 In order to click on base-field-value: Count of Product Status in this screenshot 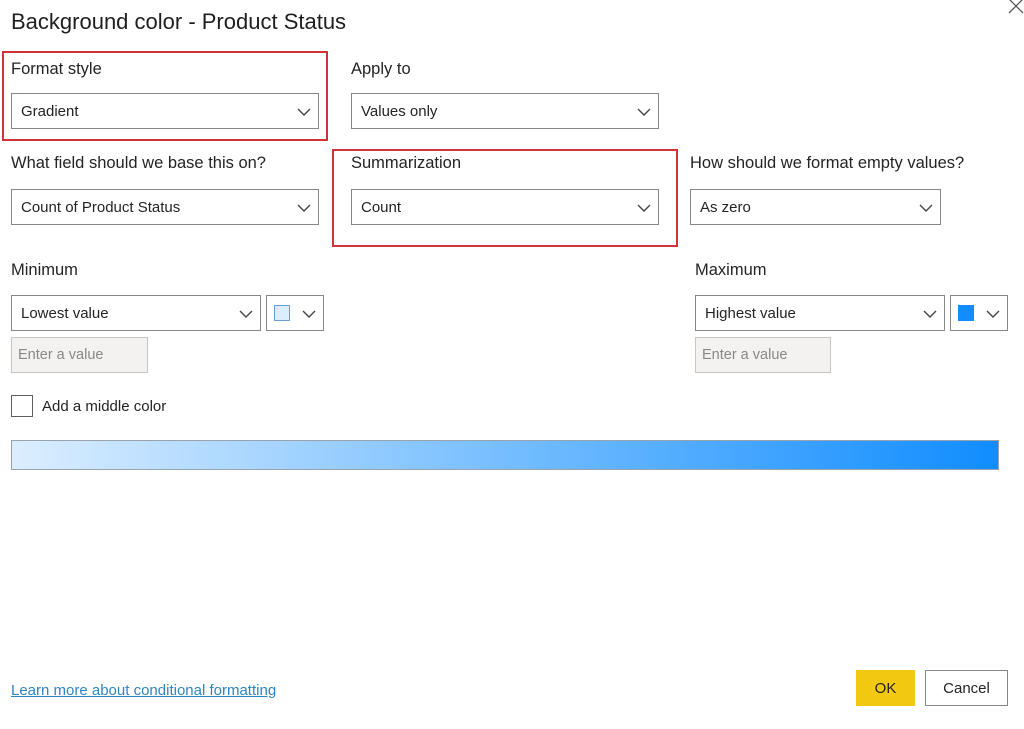, I will do `click(101, 207)`.